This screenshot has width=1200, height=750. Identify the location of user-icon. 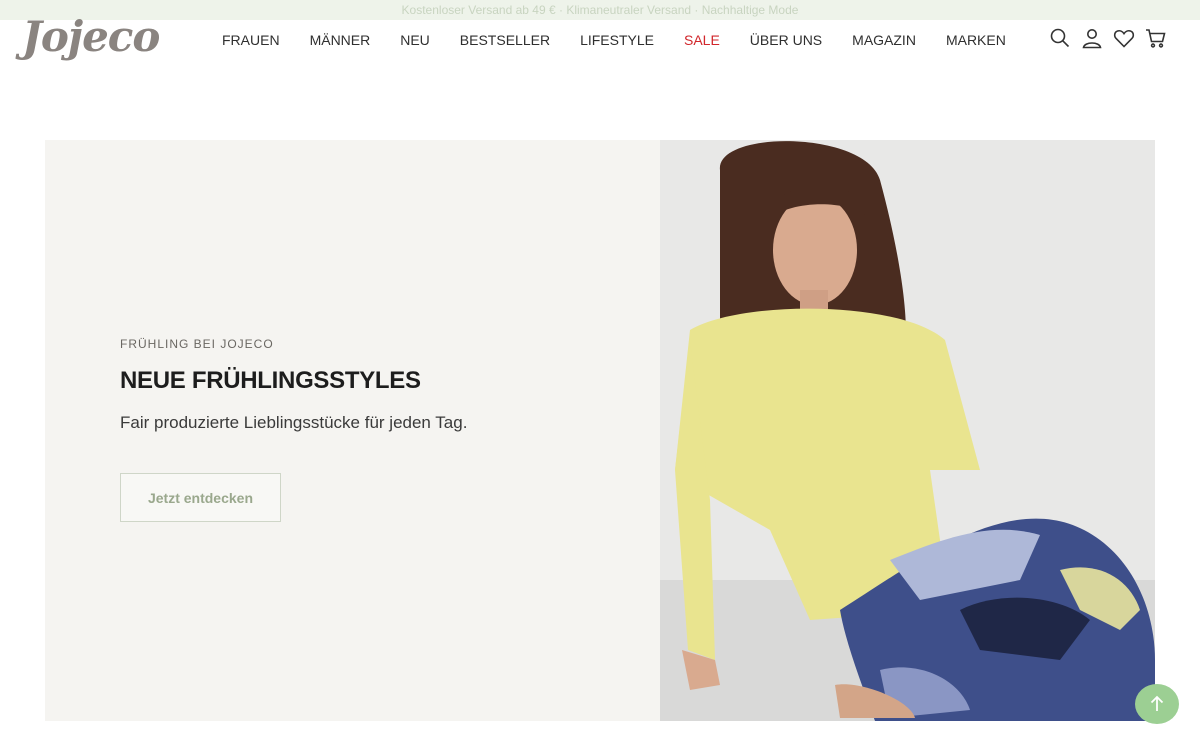
(1092, 38).